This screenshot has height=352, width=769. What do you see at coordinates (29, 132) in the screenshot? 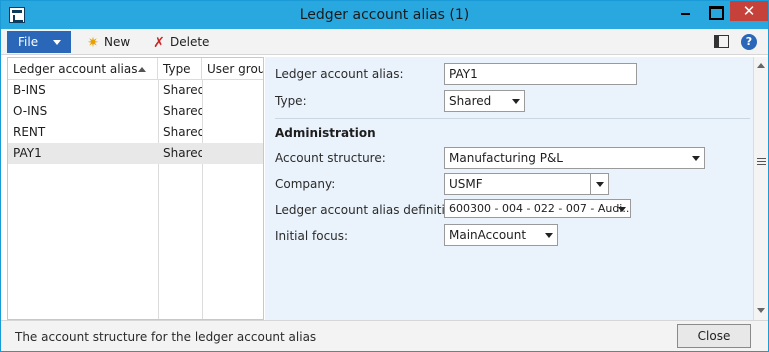
I see `alias-cell: RENT` at bounding box center [29, 132].